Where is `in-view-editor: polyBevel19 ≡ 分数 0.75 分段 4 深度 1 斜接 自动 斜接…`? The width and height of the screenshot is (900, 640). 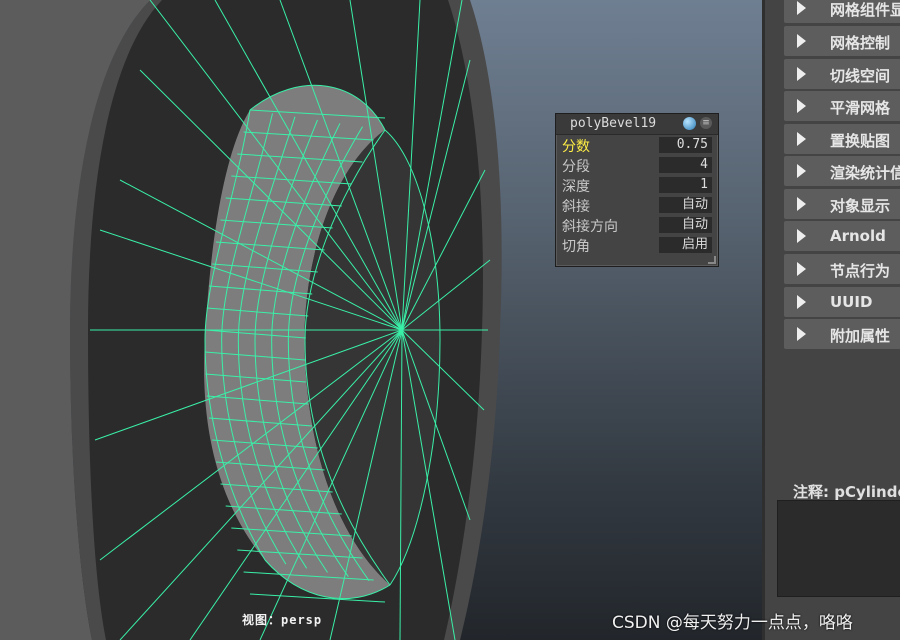
in-view-editor: polyBevel19 ≡ 分数 0.75 分段 4 深度 1 斜接 自动 斜接… is located at coordinates (637, 190).